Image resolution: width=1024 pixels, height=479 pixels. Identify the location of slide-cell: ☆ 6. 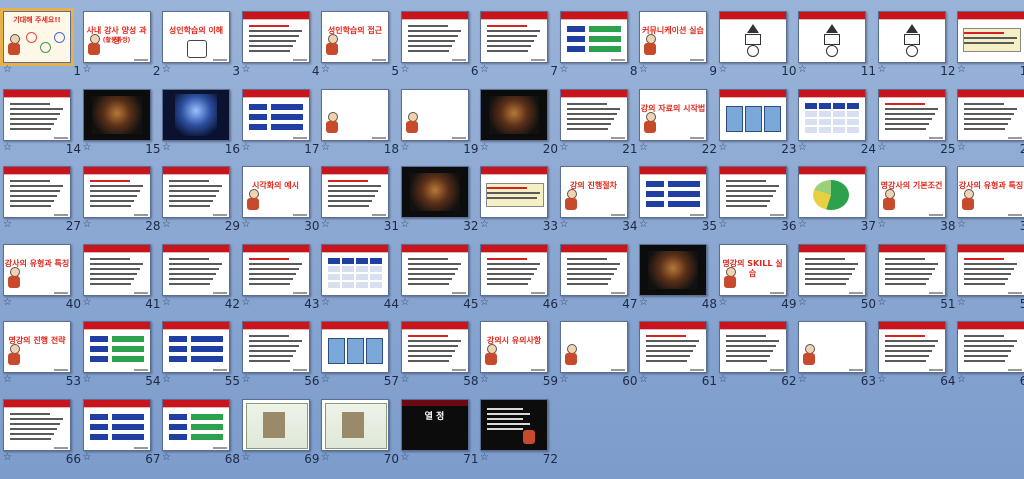
(439, 43).